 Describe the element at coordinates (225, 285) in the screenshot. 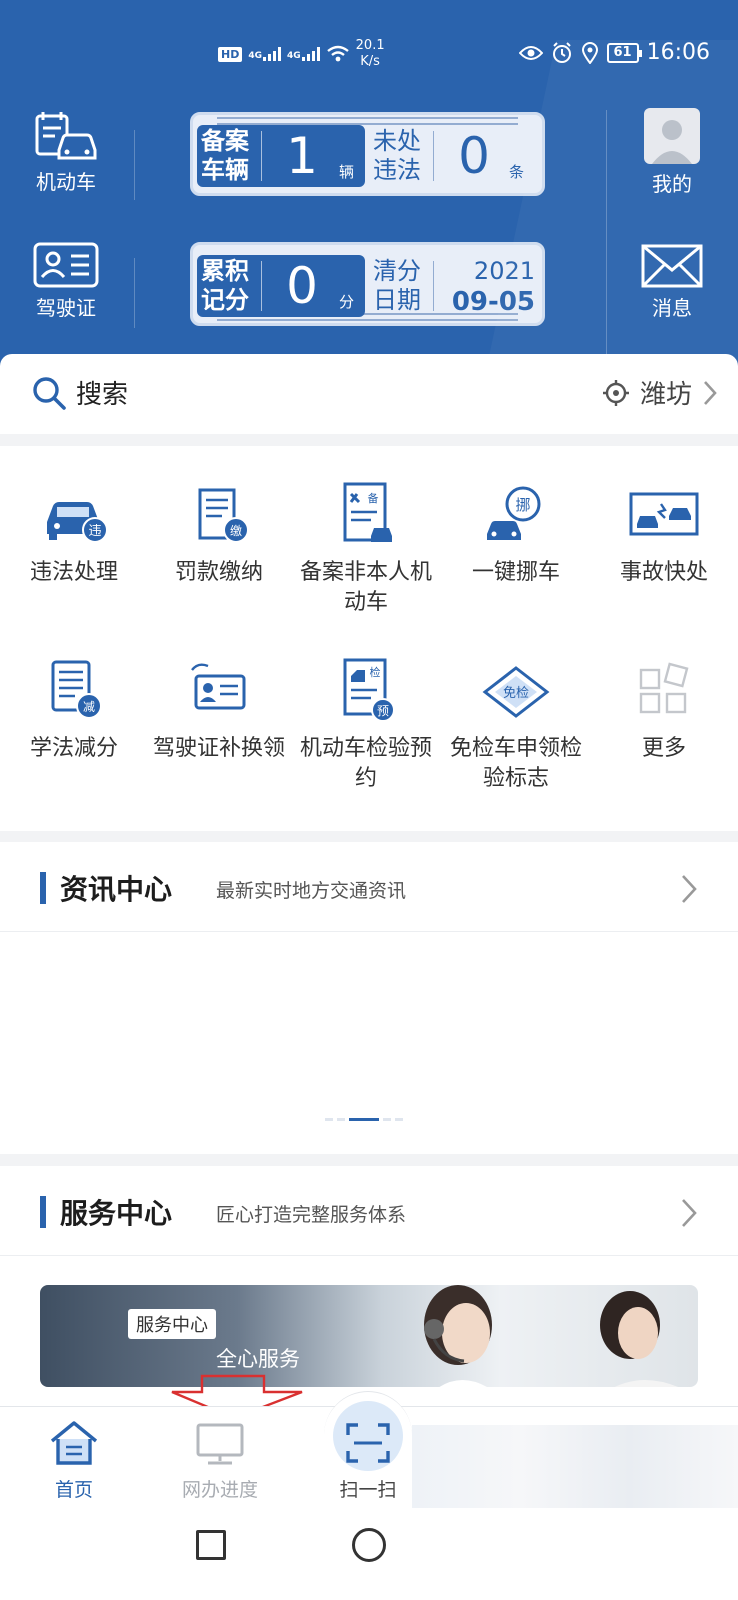

I see `accumulated-points-label: 累积 记分` at that location.